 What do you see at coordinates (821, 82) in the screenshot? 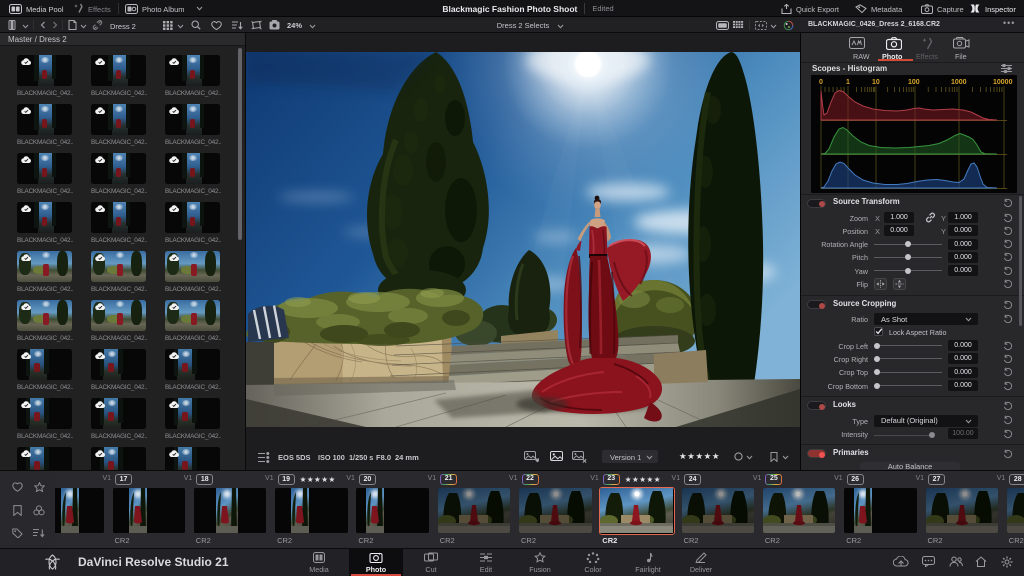
I see `svg-text: 0` at bounding box center [821, 82].